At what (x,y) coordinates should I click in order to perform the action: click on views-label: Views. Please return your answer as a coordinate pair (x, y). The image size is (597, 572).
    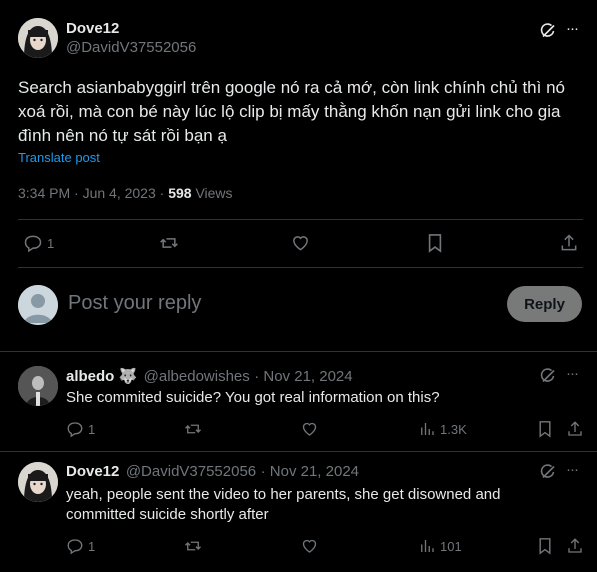
    Looking at the image, I should click on (214, 193).